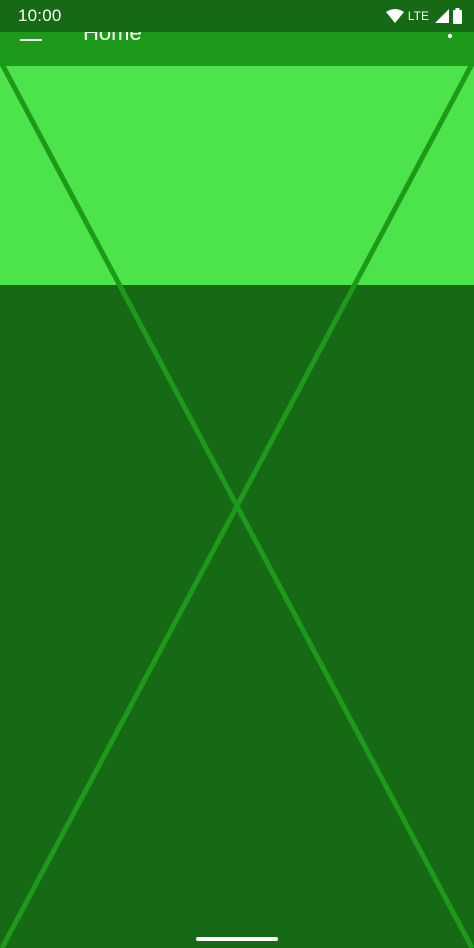 Image resolution: width=474 pixels, height=948 pixels. I want to click on battery-icon, so click(457, 16).